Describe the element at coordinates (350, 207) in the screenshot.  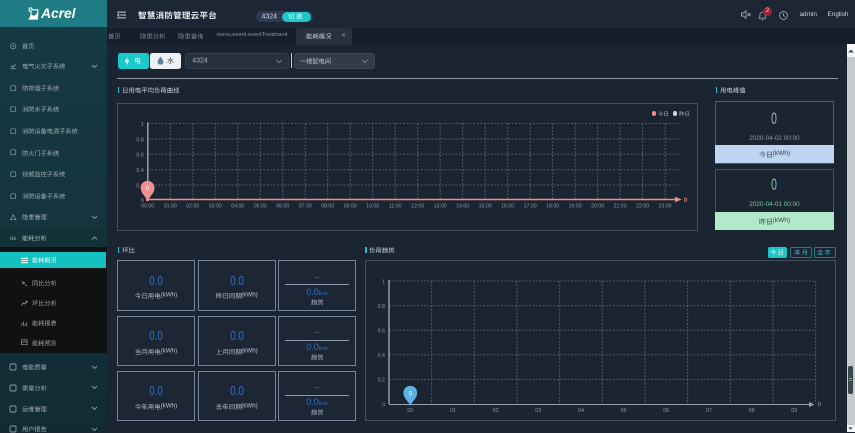
I see `svg-text: 09:00` at that location.